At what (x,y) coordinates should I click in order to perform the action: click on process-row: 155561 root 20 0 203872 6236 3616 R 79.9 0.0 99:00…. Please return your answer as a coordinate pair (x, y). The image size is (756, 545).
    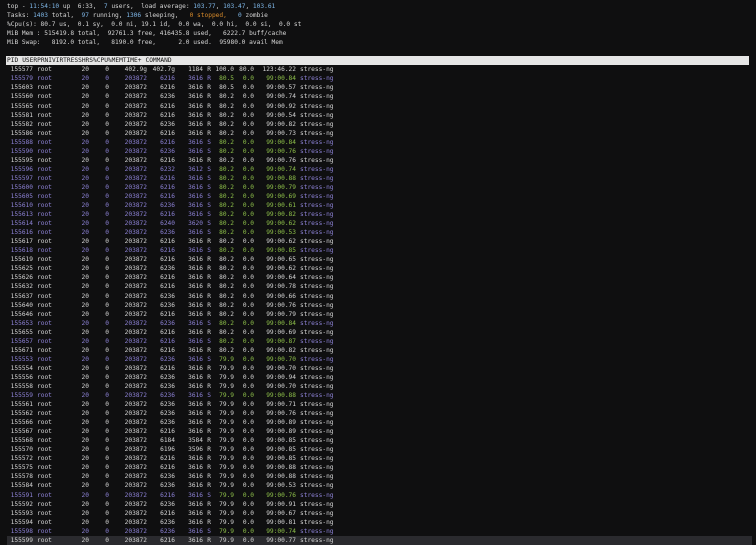
    Looking at the image, I should click on (379, 404).